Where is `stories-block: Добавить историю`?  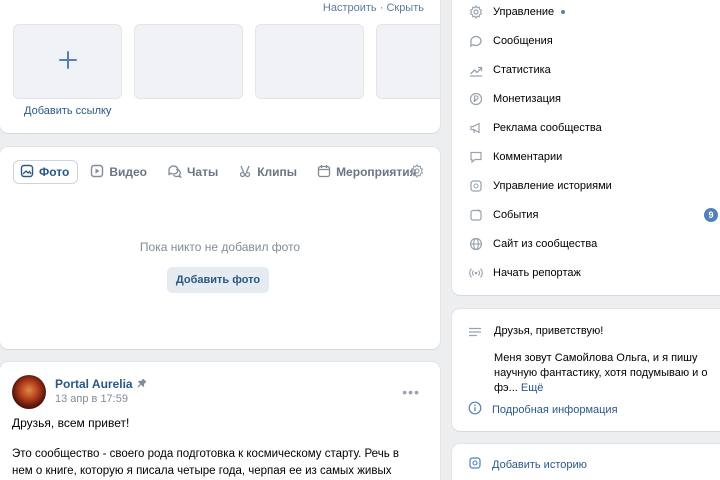
stories-block: Добавить историю is located at coordinates (586, 462).